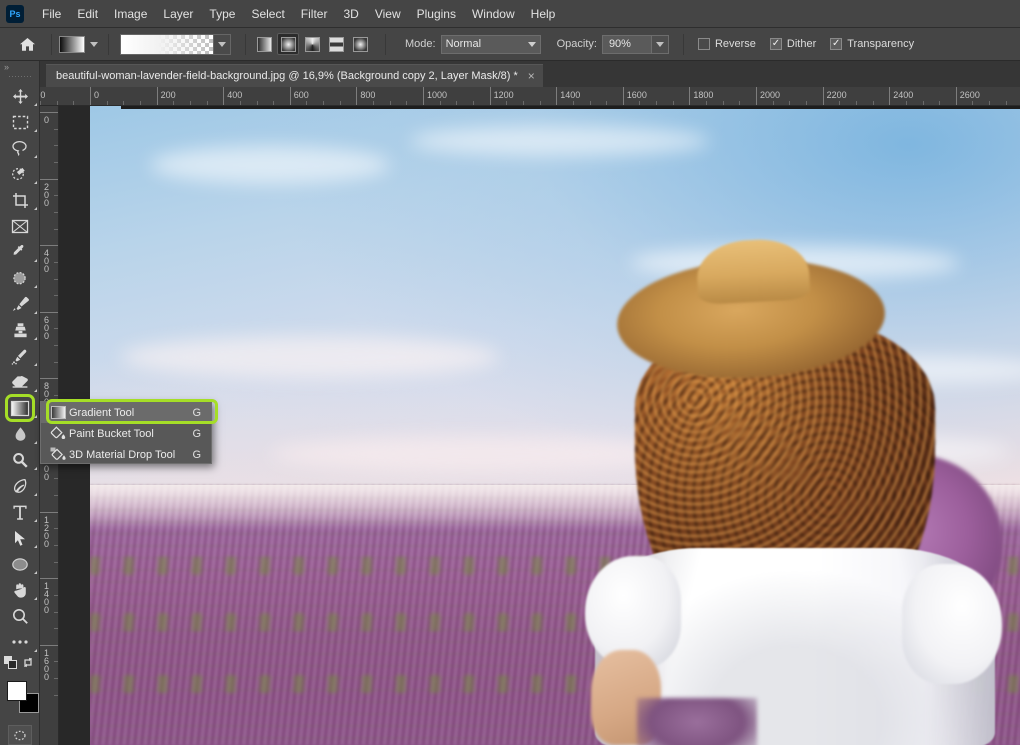  Describe the element at coordinates (222, 14) in the screenshot. I see `menu-type: Type` at that location.